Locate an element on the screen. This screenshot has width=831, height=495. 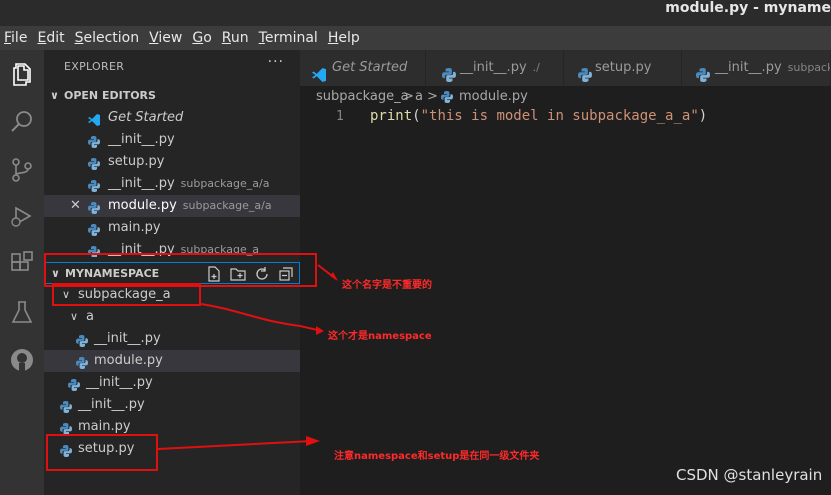
folder-name: a is located at coordinates (90, 316).